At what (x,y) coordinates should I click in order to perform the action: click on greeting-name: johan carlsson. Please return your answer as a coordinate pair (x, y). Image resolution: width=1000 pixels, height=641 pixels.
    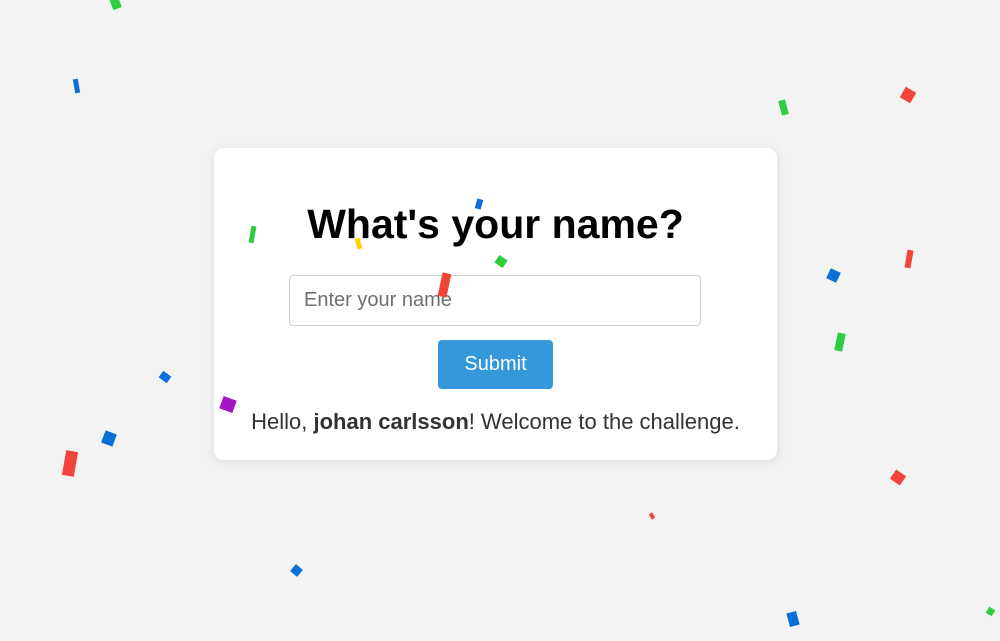
    Looking at the image, I should click on (391, 421).